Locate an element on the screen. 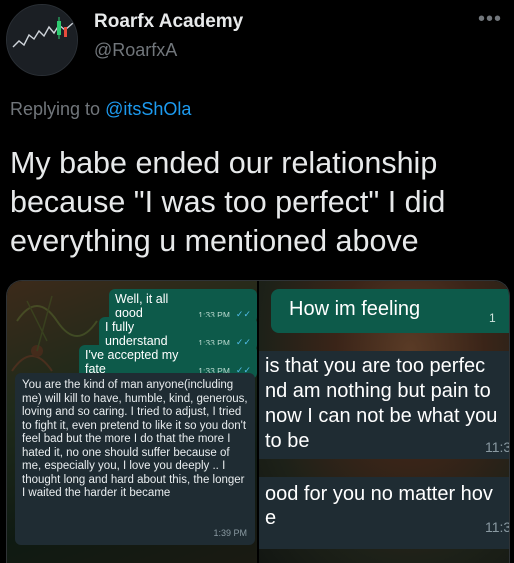 This screenshot has height=563, width=514. author-handle: @RoarfxA is located at coordinates (135, 50).